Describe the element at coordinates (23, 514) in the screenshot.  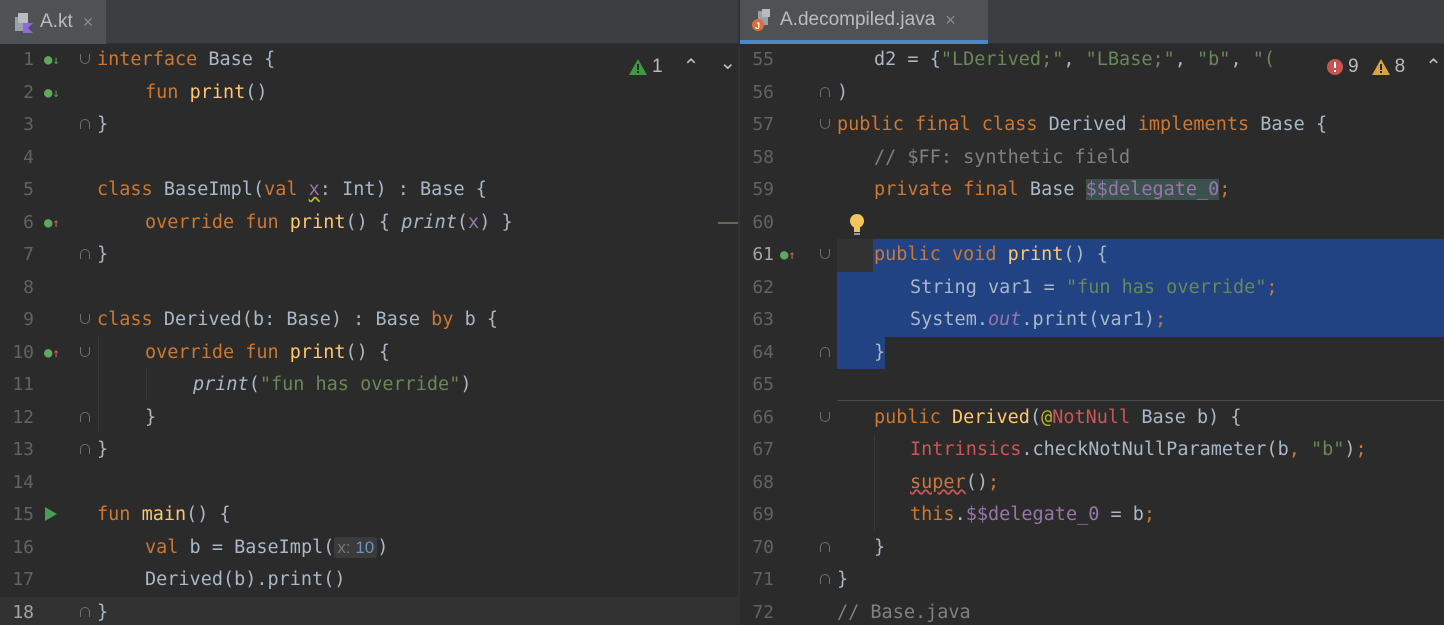
I see `line-number: 15` at that location.